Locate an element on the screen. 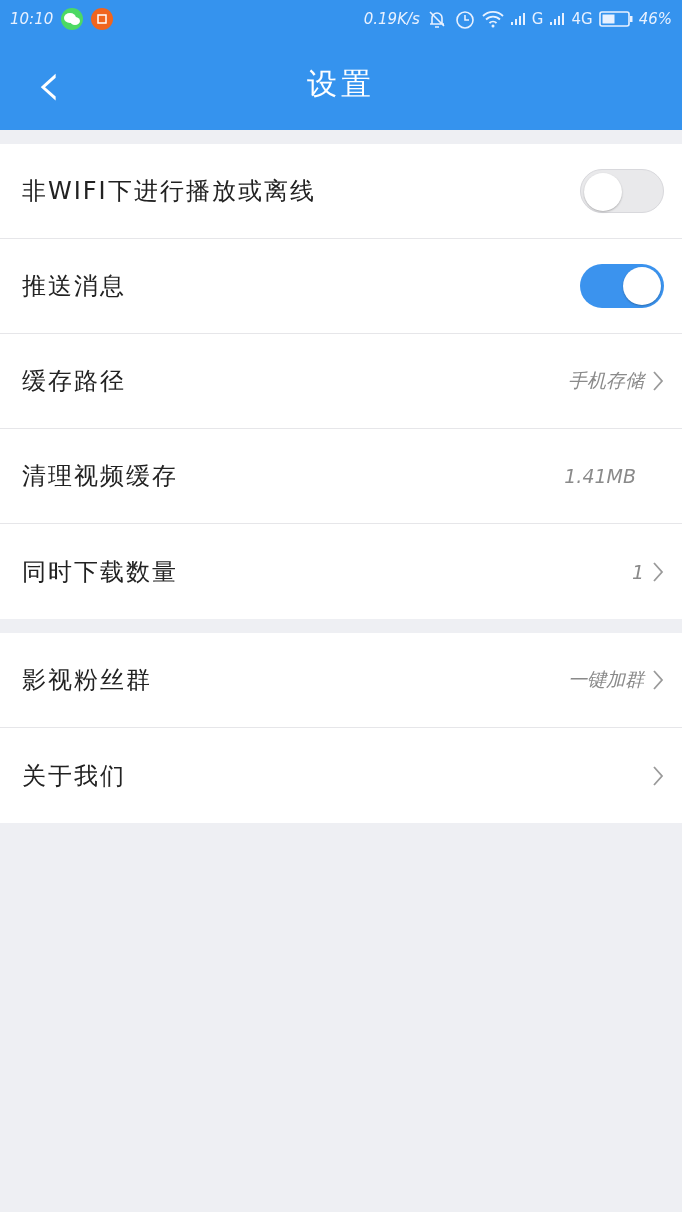 The height and width of the screenshot is (1212, 682). battery-icon is located at coordinates (615, 19).